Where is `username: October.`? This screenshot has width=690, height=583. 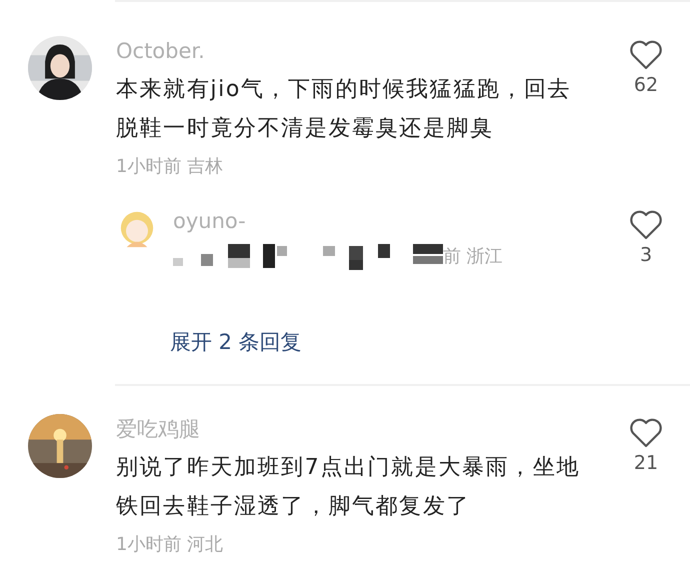
username: October. is located at coordinates (359, 51).